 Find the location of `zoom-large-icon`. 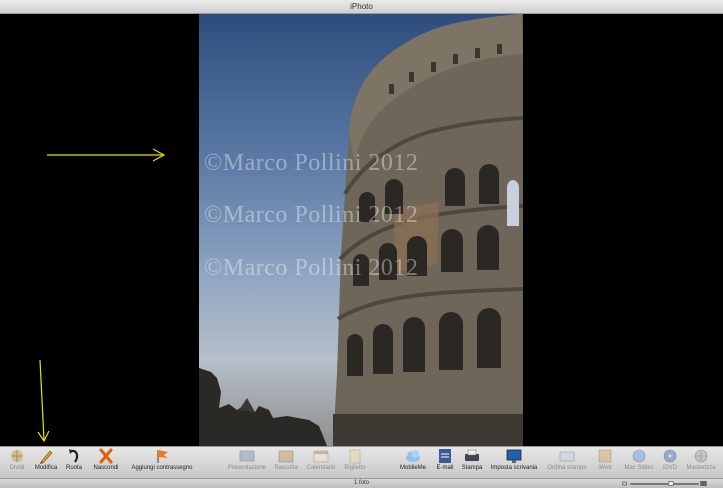

zoom-large-icon is located at coordinates (703, 483).